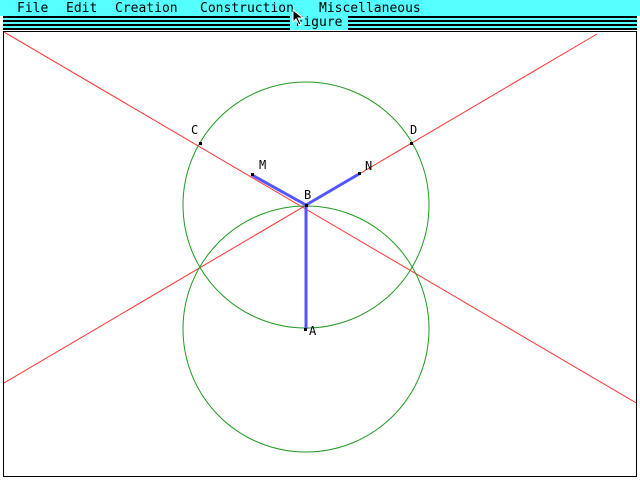  I want to click on point-n-label: N, so click(368, 166).